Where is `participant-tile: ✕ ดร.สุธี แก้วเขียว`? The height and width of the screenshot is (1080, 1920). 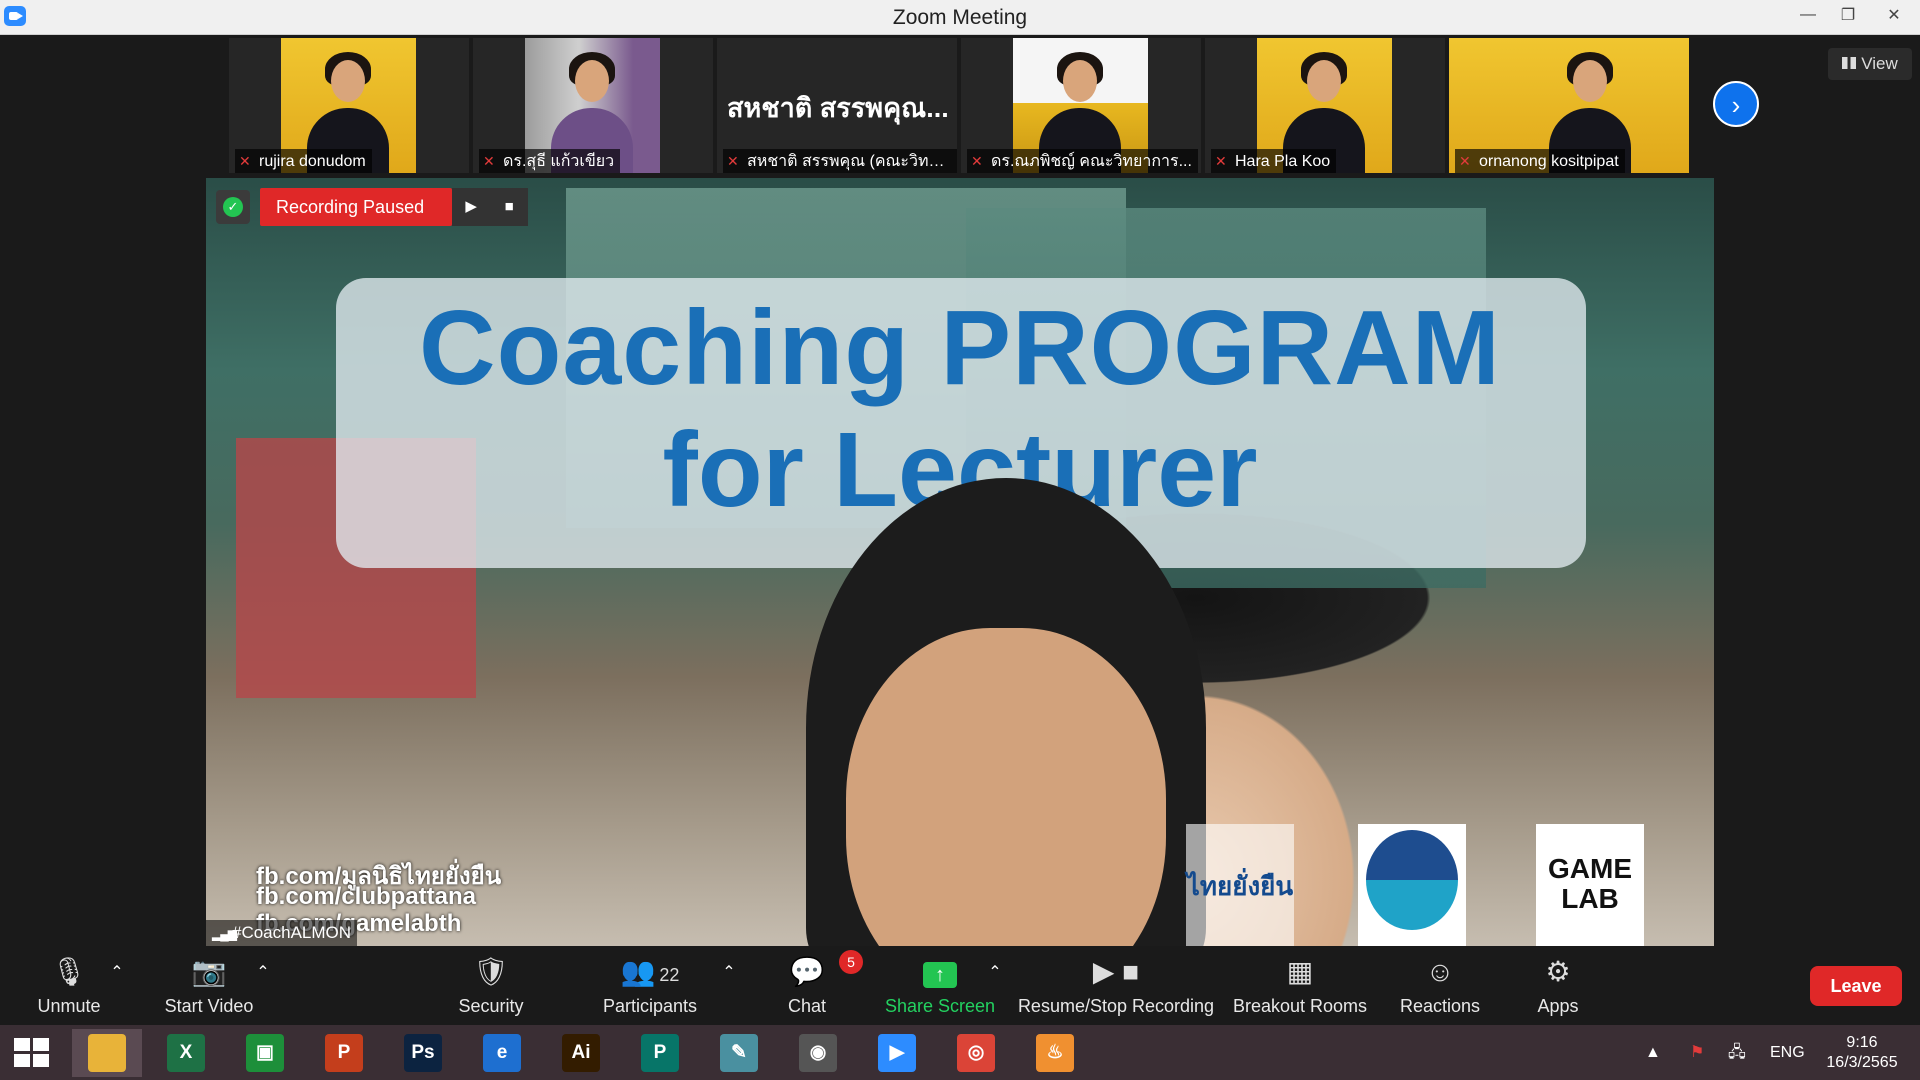 participant-tile: ✕ ดร.สุธี แก้วเขียว is located at coordinates (593, 105).